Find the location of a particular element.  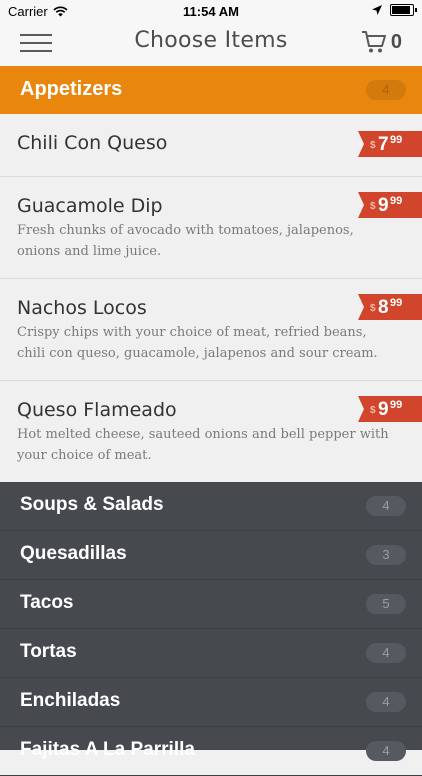

category-name: Tortas is located at coordinates (48, 651).